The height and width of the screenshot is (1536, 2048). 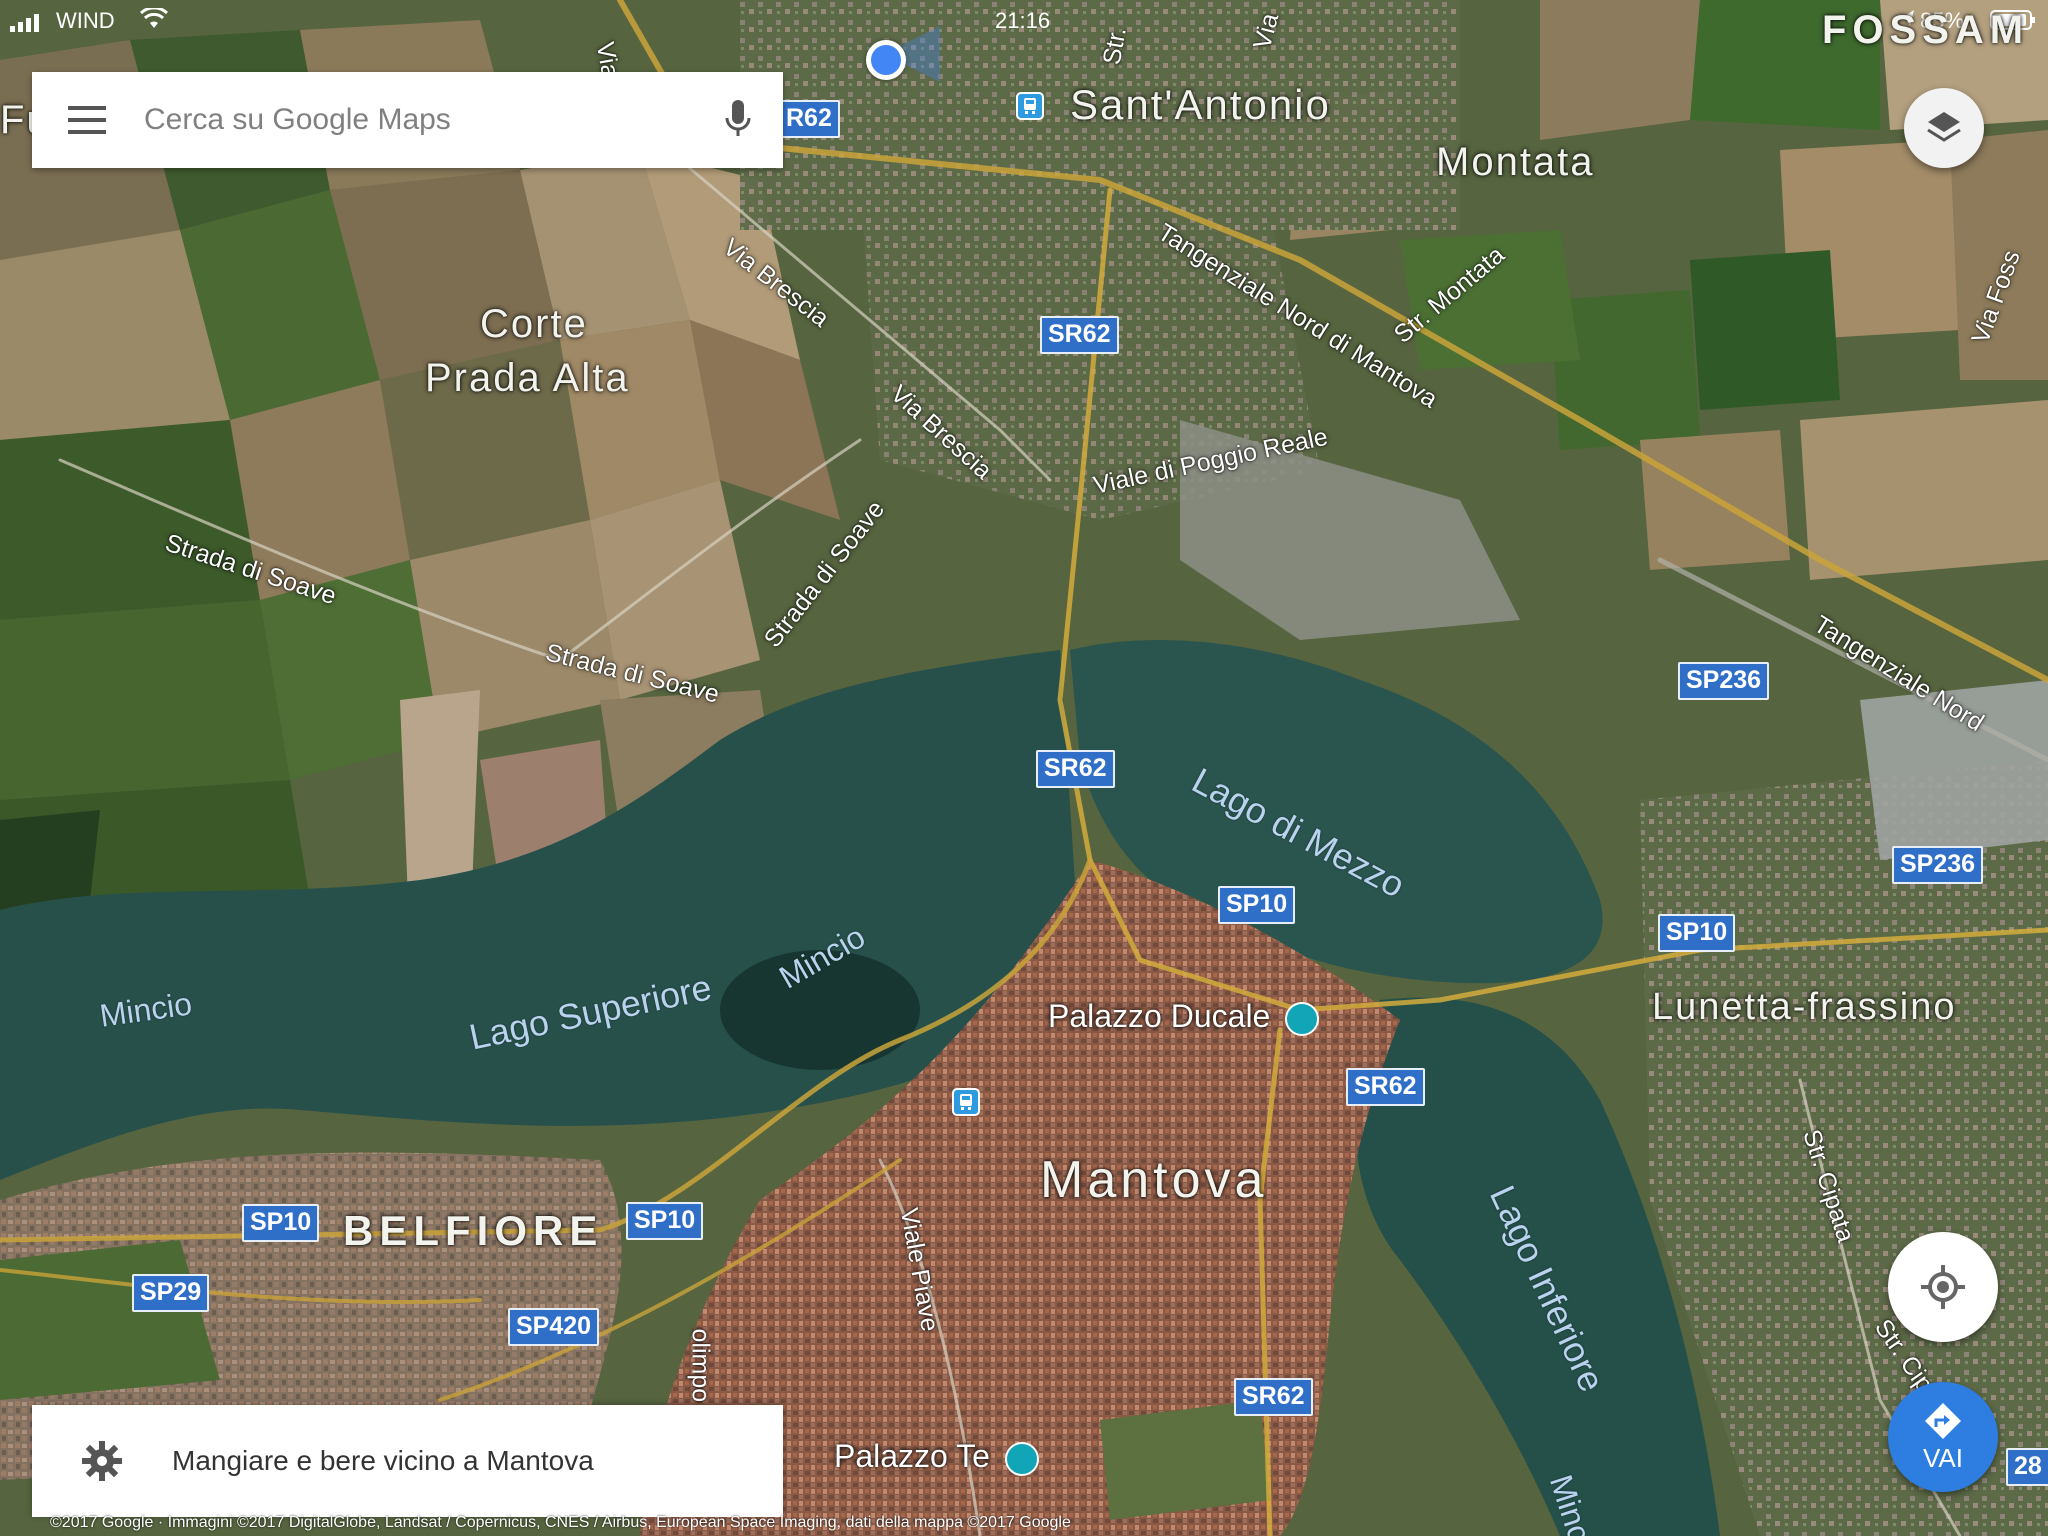 What do you see at coordinates (554, 1327) in the screenshot?
I see `road-shield-sp420: SP420` at bounding box center [554, 1327].